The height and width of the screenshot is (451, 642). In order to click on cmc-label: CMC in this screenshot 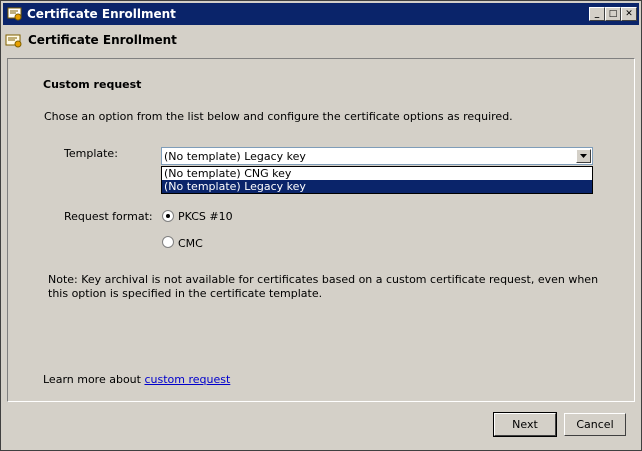, I will do `click(190, 243)`.